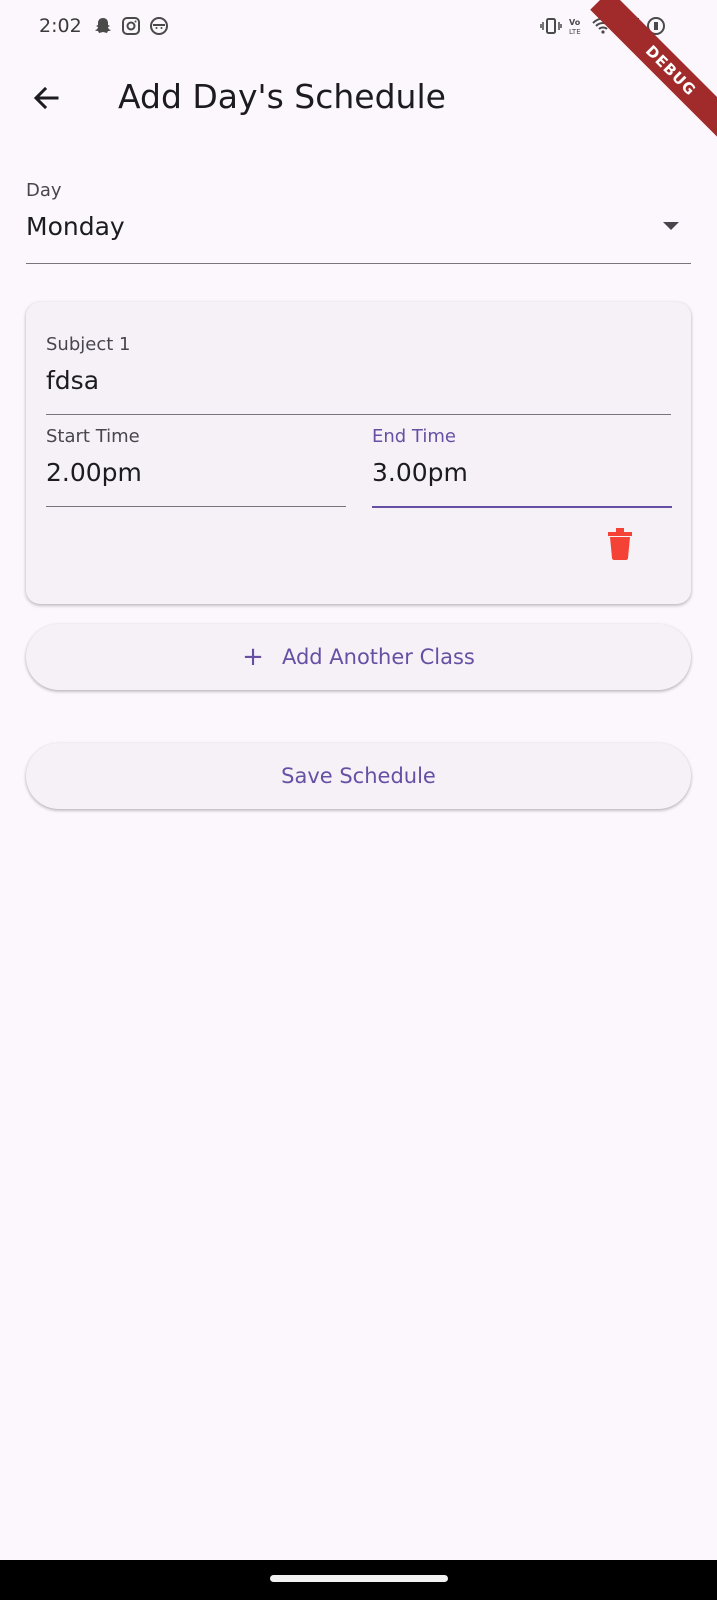 Image resolution: width=717 pixels, height=1600 pixels. What do you see at coordinates (196, 465) in the screenshot?
I see `start-time-field: Start Time 2.00pm` at bounding box center [196, 465].